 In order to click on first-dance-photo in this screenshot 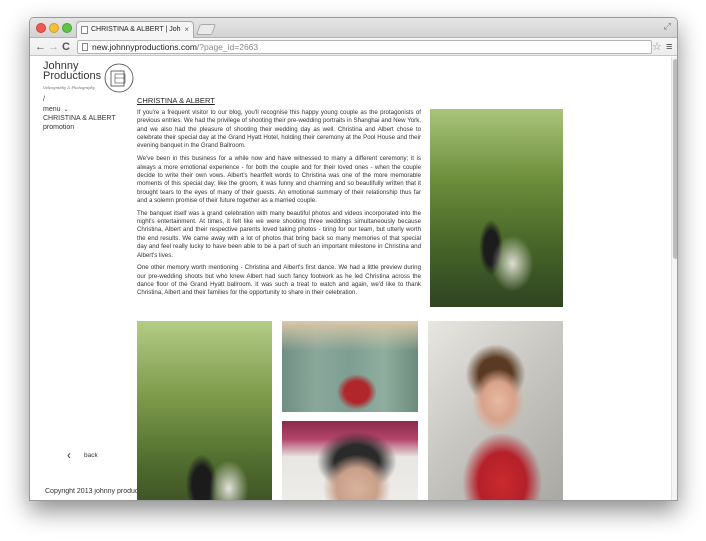, I will do `click(204, 410)`.